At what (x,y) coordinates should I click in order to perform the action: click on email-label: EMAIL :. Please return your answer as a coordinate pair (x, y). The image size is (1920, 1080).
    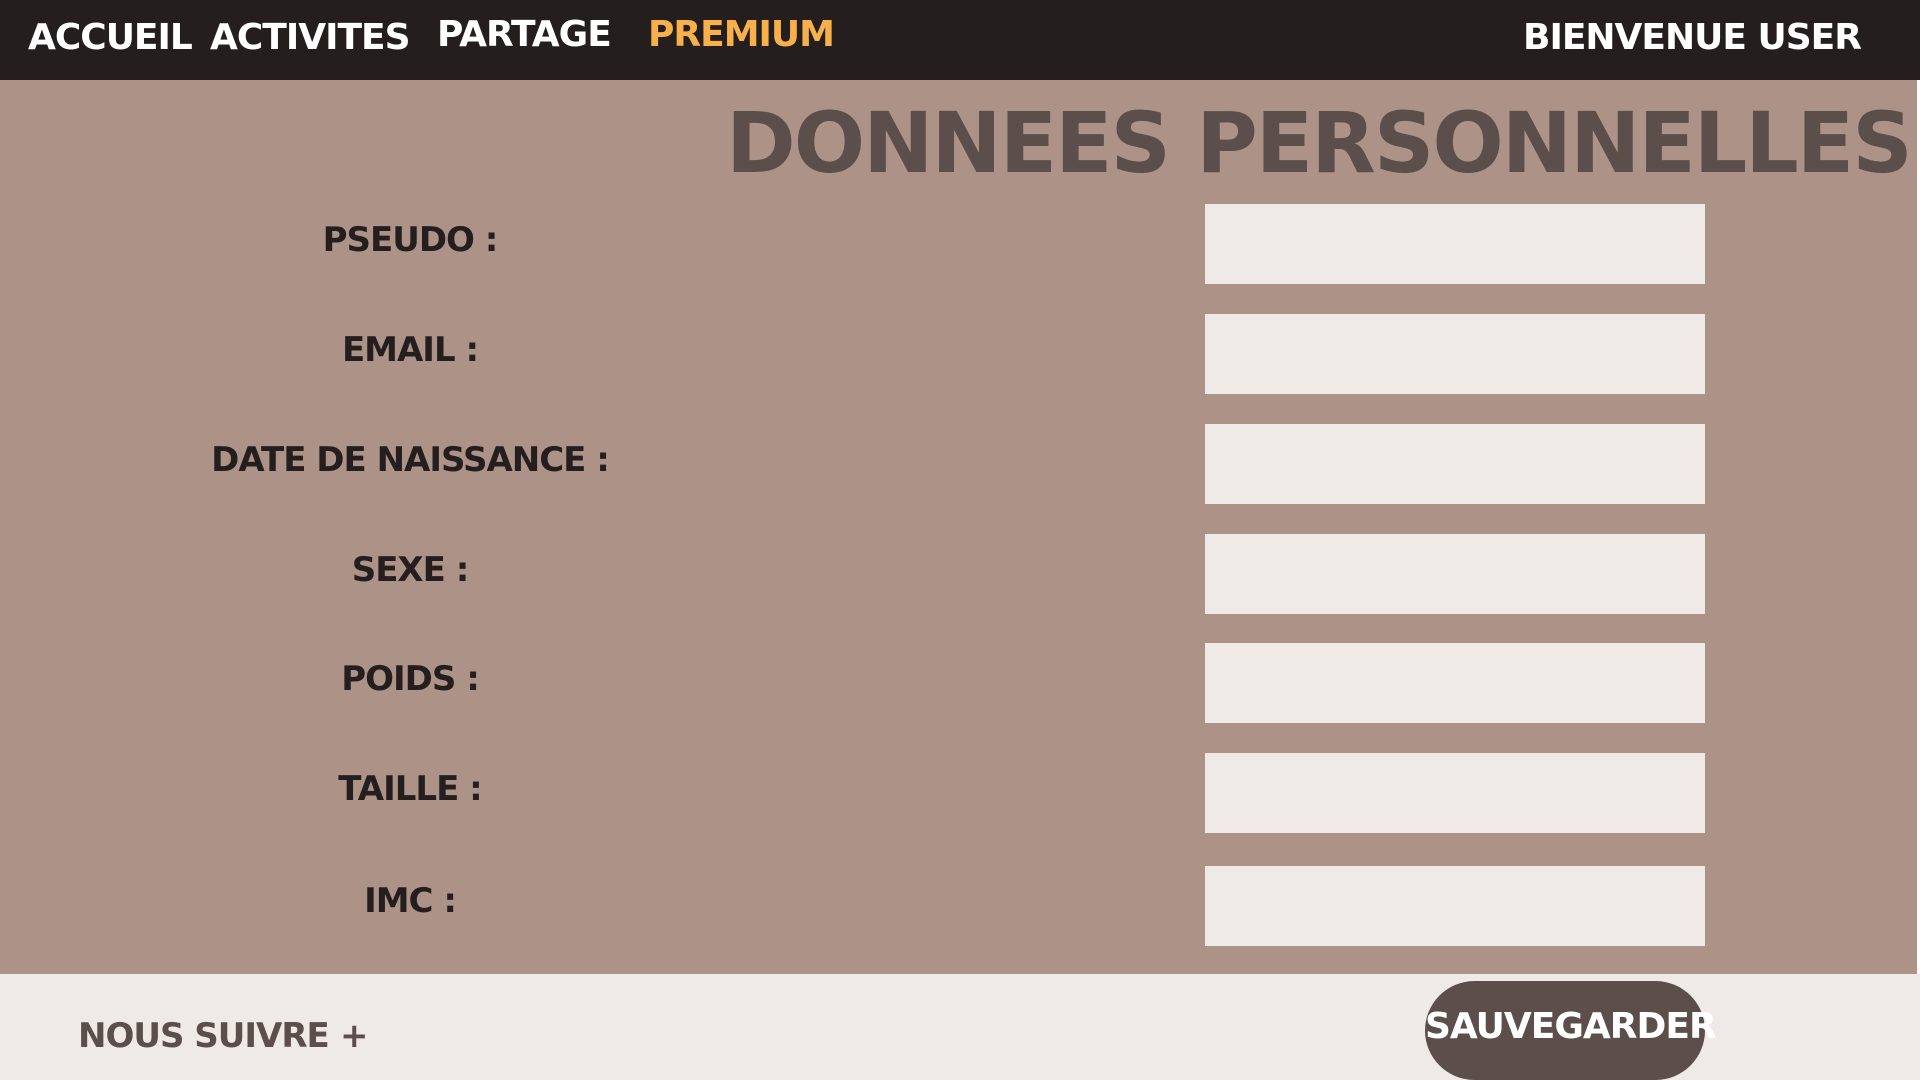
    Looking at the image, I should click on (410, 350).